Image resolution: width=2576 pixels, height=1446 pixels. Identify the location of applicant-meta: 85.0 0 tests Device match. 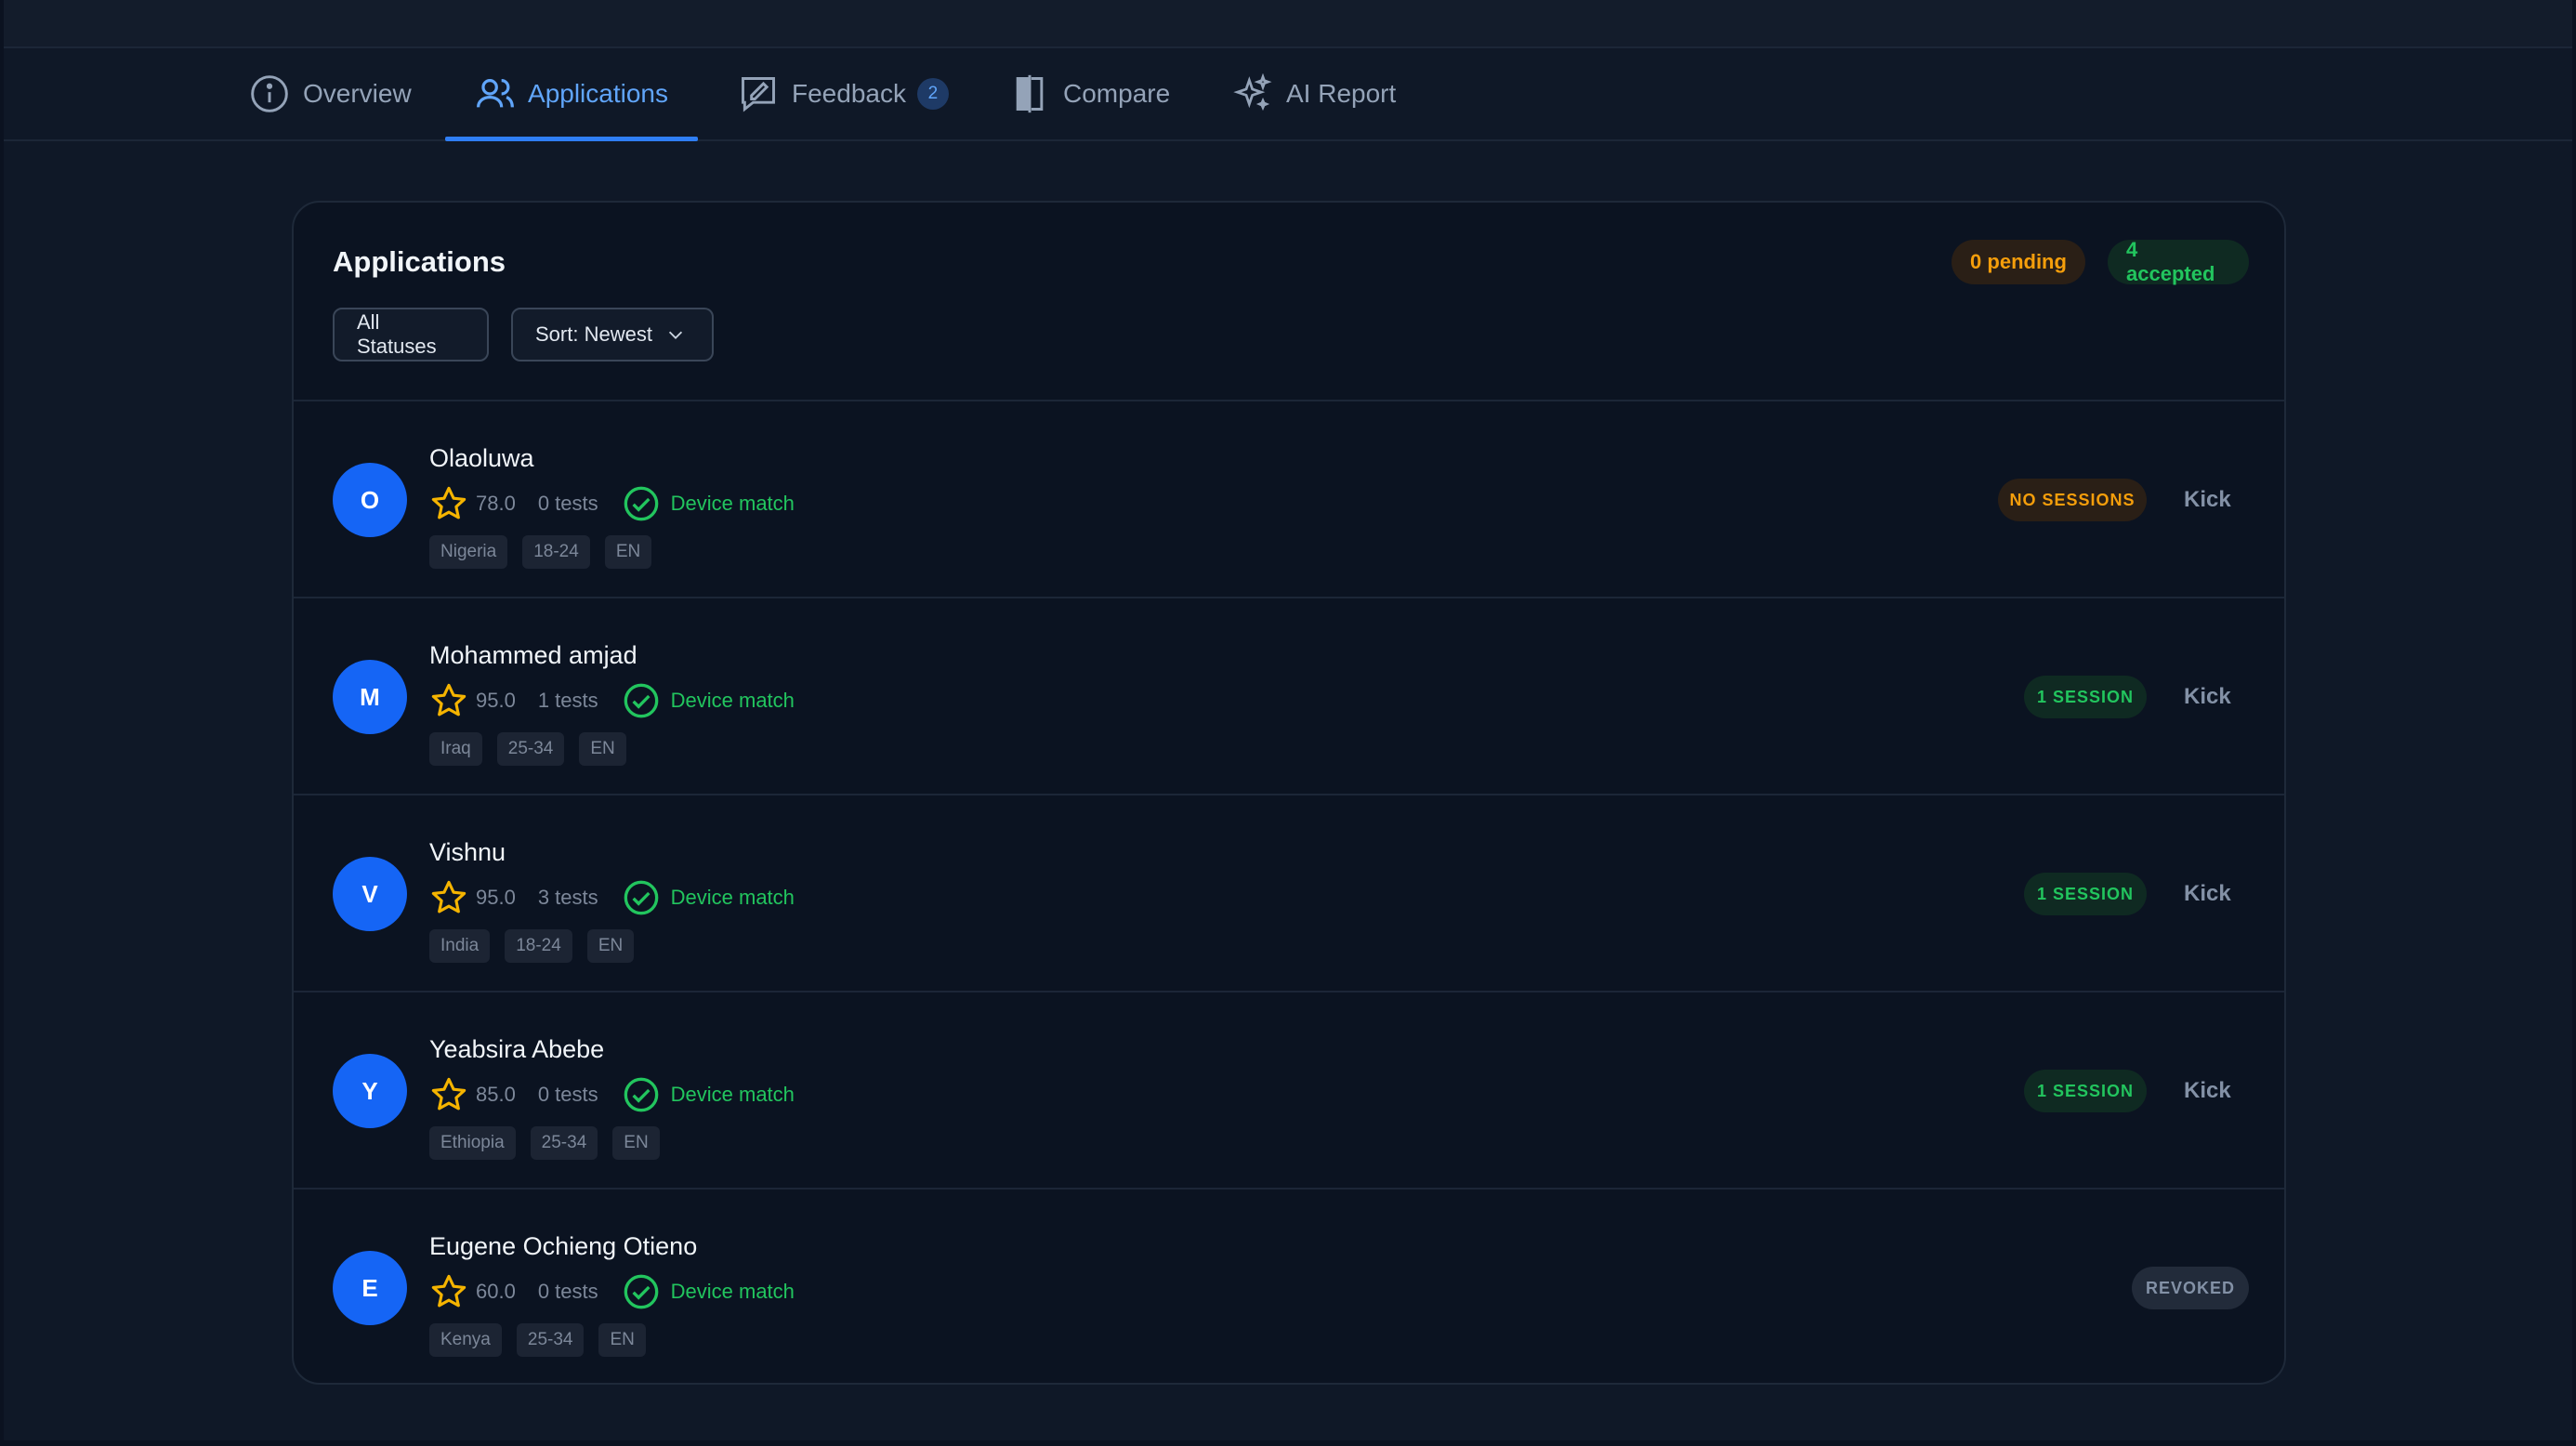
(612, 1094).